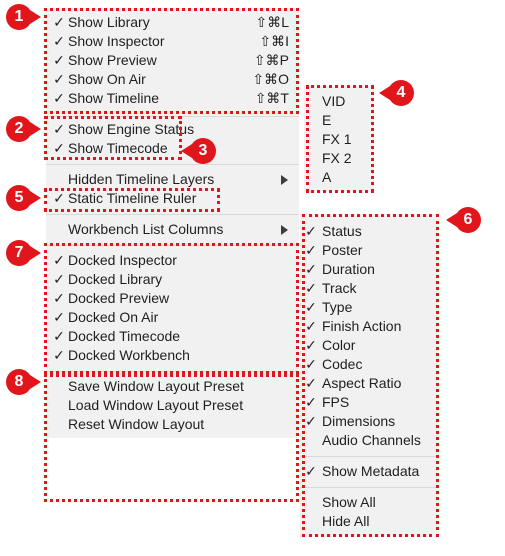 The image size is (505, 556). Describe the element at coordinates (141, 179) in the screenshot. I see `menu-item-label: Hidden Timeline Layers` at that location.